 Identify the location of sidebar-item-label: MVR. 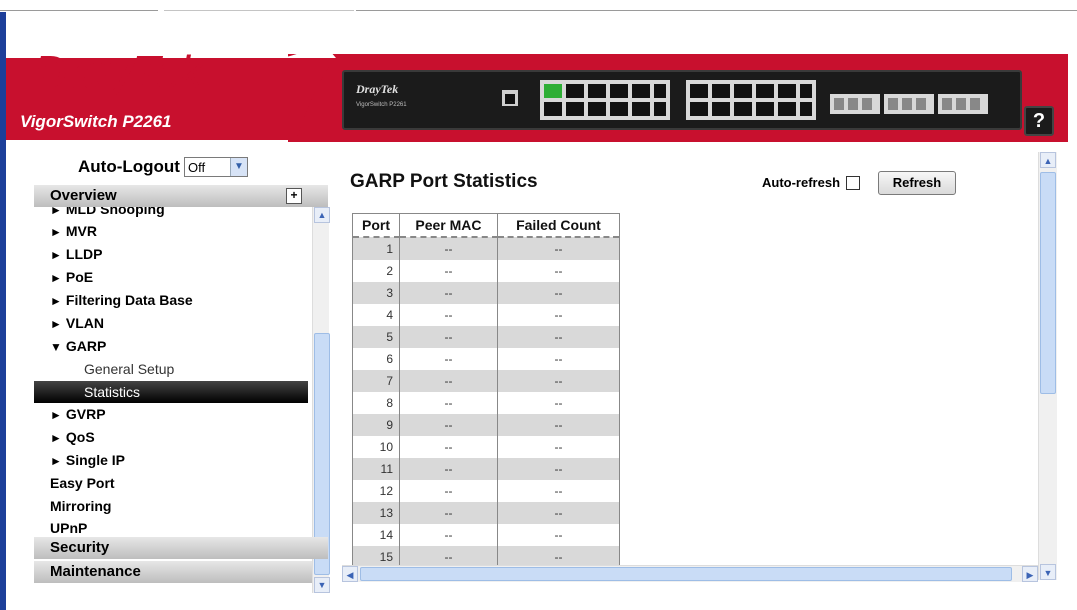
(81, 231).